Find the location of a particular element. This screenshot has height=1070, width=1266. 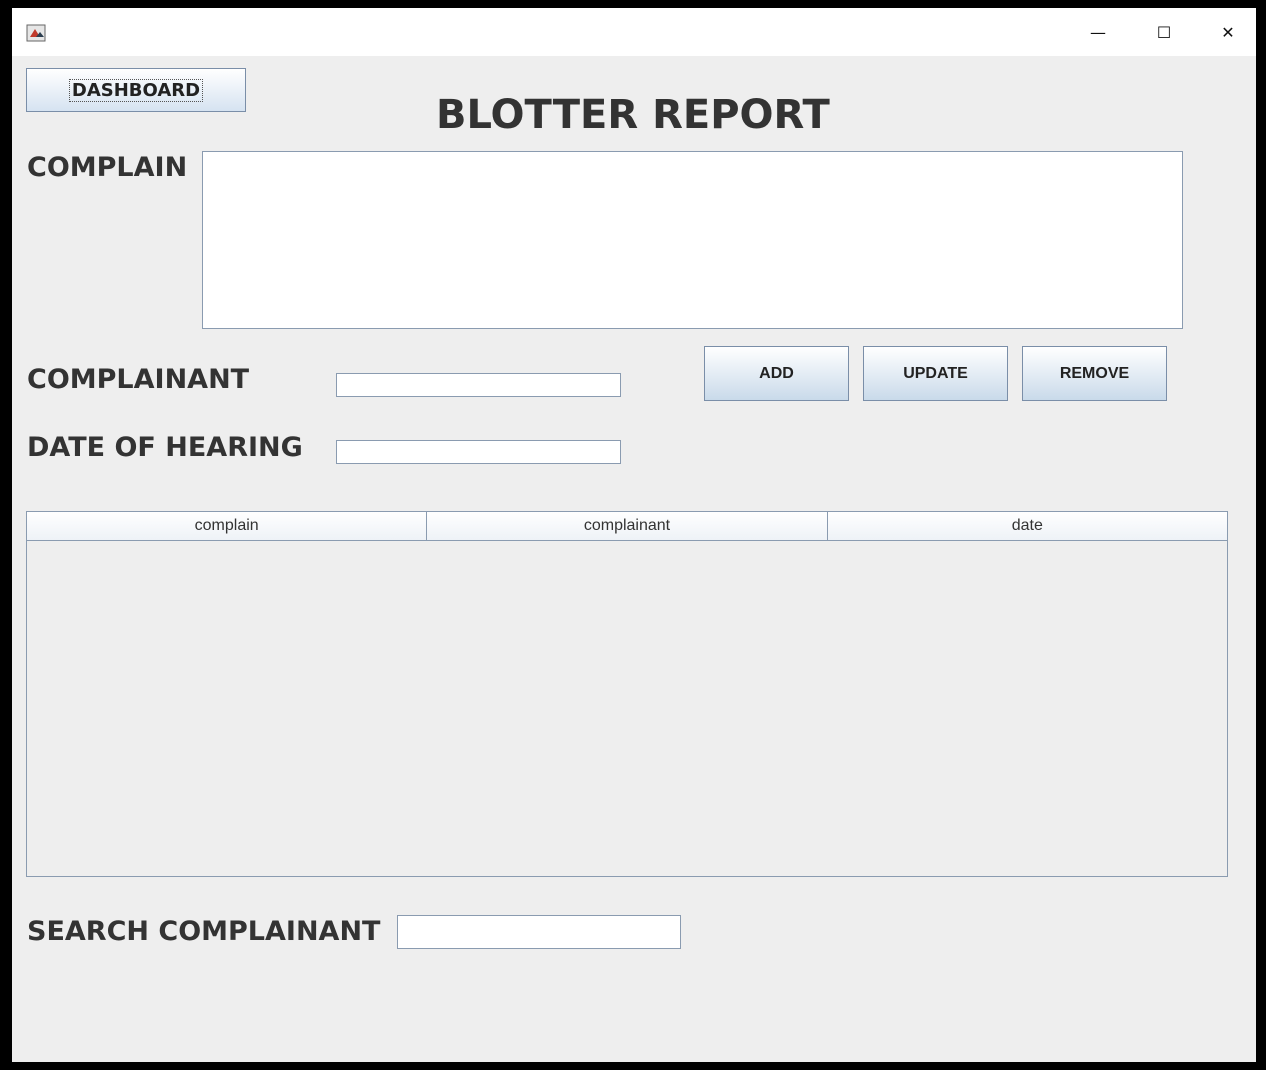

date-of-hearing-field is located at coordinates (478, 452).